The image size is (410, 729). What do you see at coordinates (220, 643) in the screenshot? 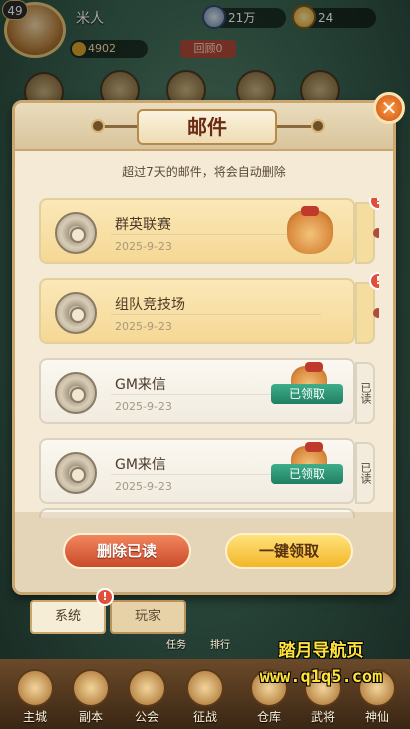
I see `rank-label: 排行` at bounding box center [220, 643].